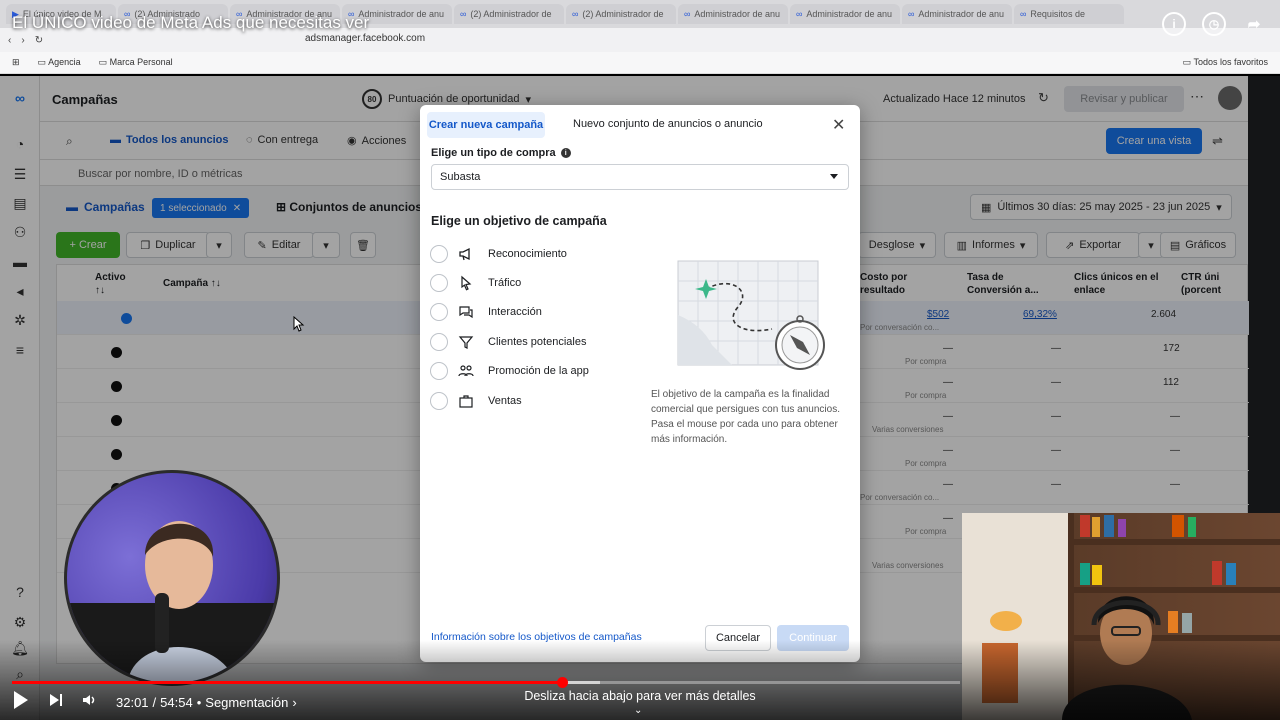 The height and width of the screenshot is (720, 1280). I want to click on watch-later-icon: ◷, so click(1214, 24).